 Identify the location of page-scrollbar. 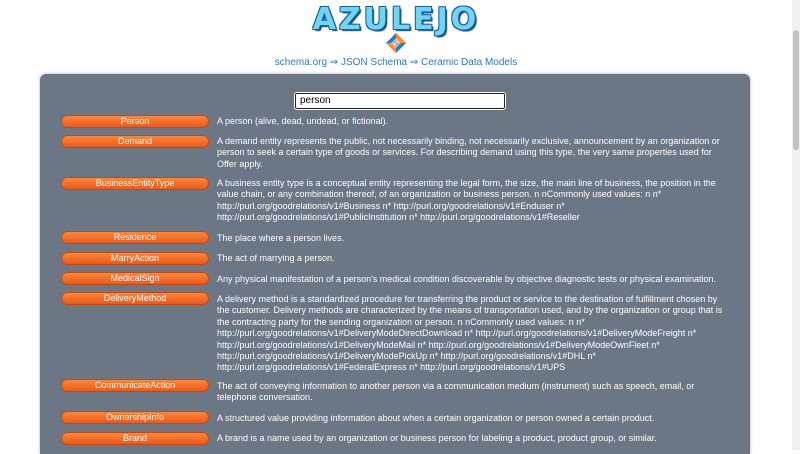
(796, 225).